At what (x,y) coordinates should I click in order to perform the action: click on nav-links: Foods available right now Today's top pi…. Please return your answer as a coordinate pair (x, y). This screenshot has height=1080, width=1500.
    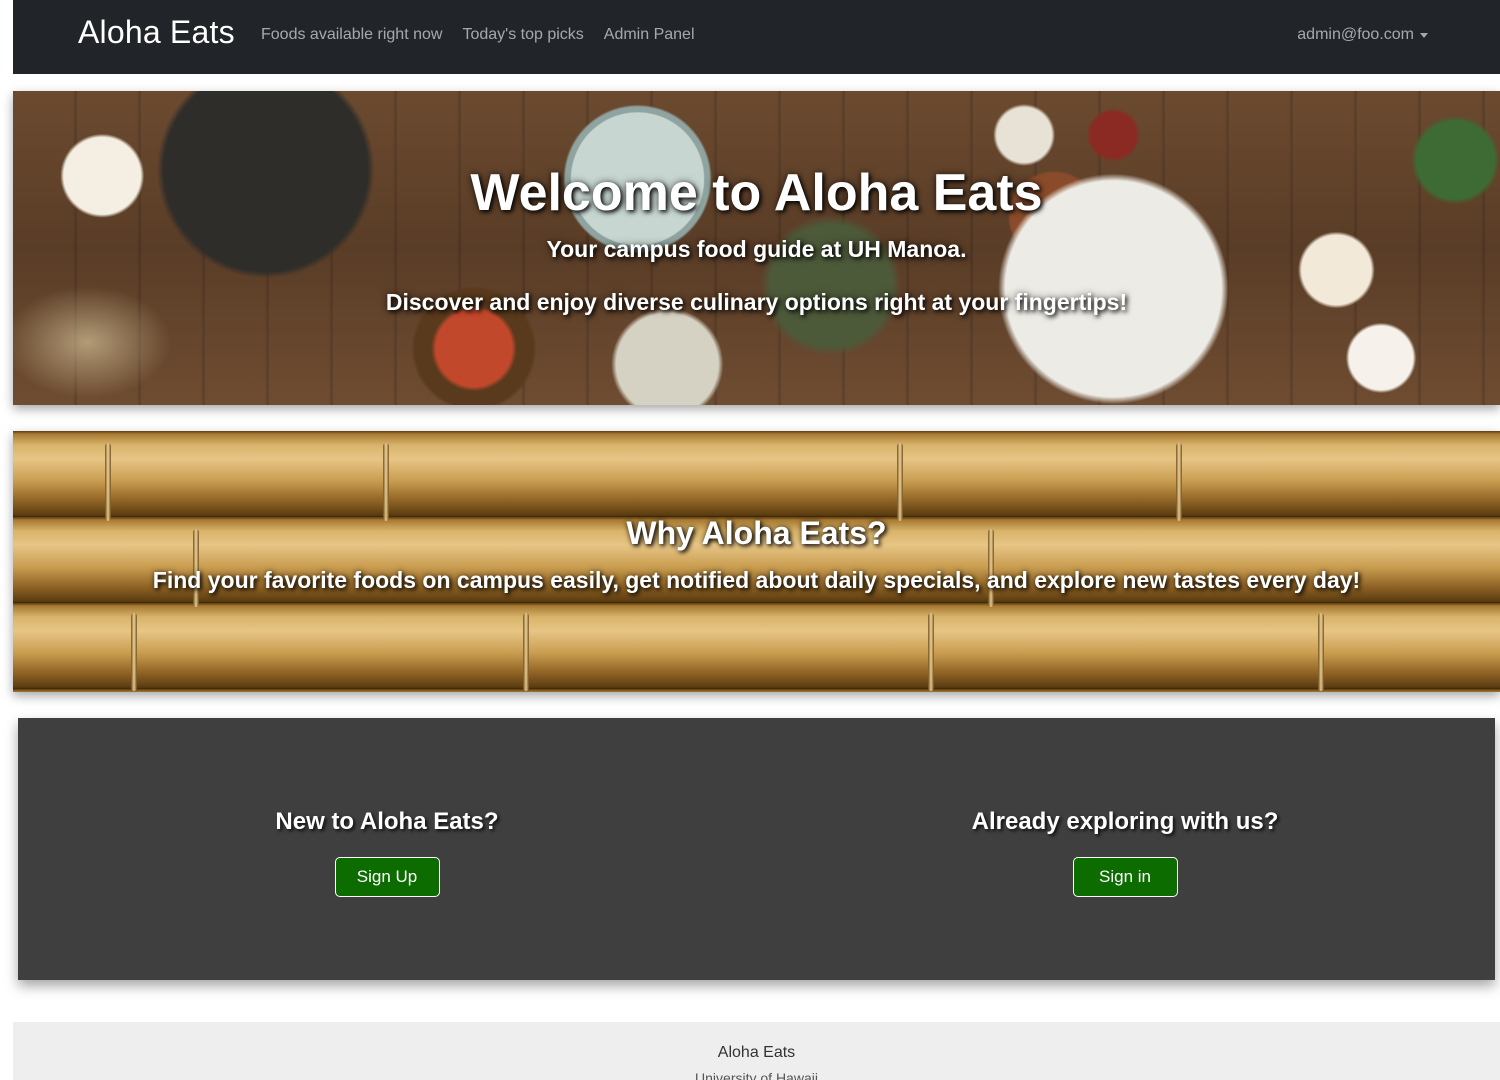
    Looking at the image, I should click on (478, 35).